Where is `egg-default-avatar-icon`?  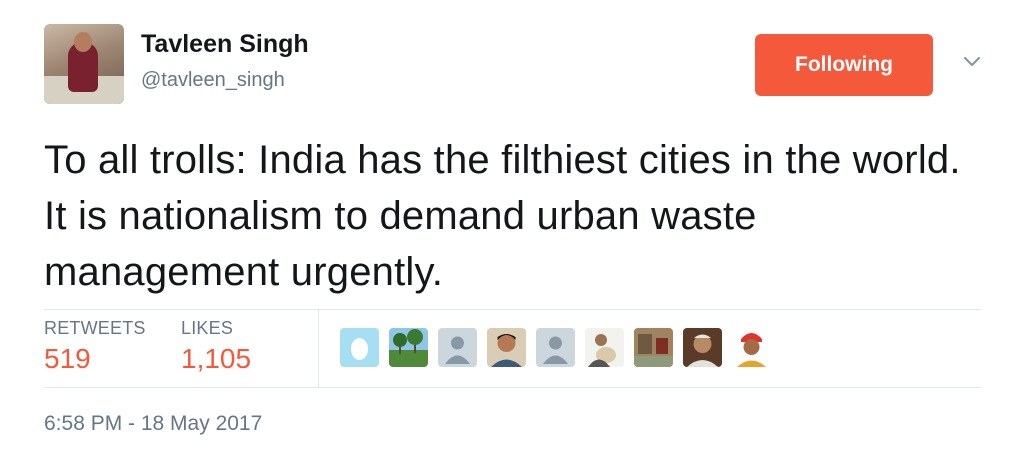 egg-default-avatar-icon is located at coordinates (359, 347).